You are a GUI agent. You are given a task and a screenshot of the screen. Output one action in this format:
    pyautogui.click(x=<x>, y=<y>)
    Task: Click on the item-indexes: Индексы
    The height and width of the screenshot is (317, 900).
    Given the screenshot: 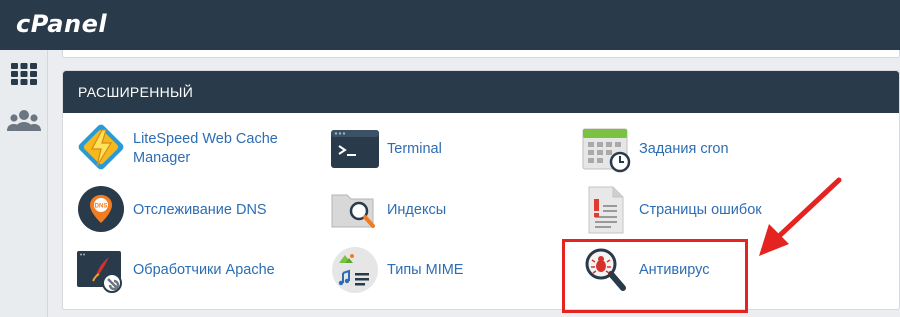 What is the action you would take?
    pyautogui.click(x=454, y=210)
    